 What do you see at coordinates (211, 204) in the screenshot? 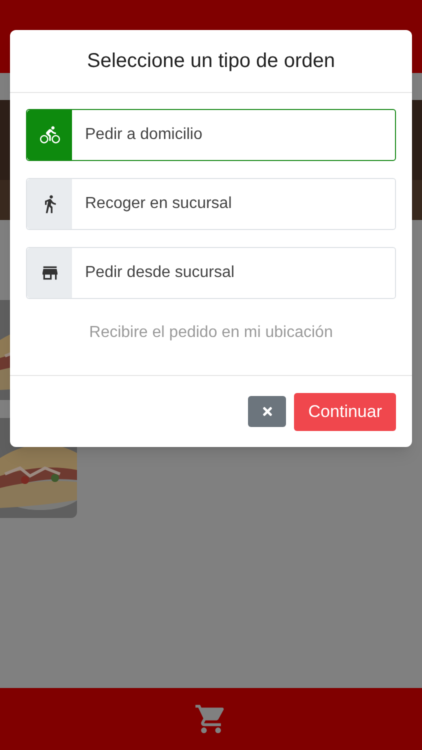
I see `order-type-option: Recoger en sucursal` at bounding box center [211, 204].